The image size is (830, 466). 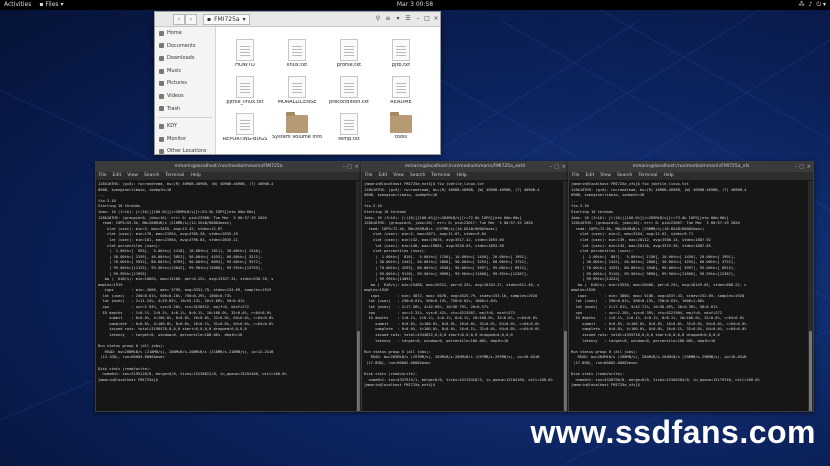 What do you see at coordinates (185, 71) in the screenshot?
I see `sidebar-item-music: Music` at bounding box center [185, 71].